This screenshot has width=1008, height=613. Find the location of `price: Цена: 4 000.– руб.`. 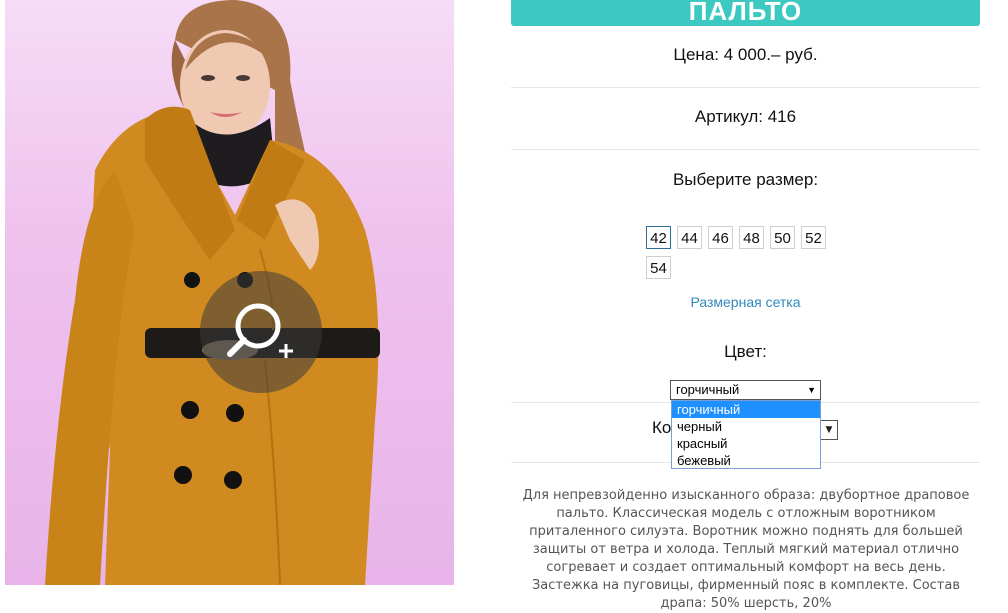

price: Цена: 4 000.– руб. is located at coordinates (745, 54).